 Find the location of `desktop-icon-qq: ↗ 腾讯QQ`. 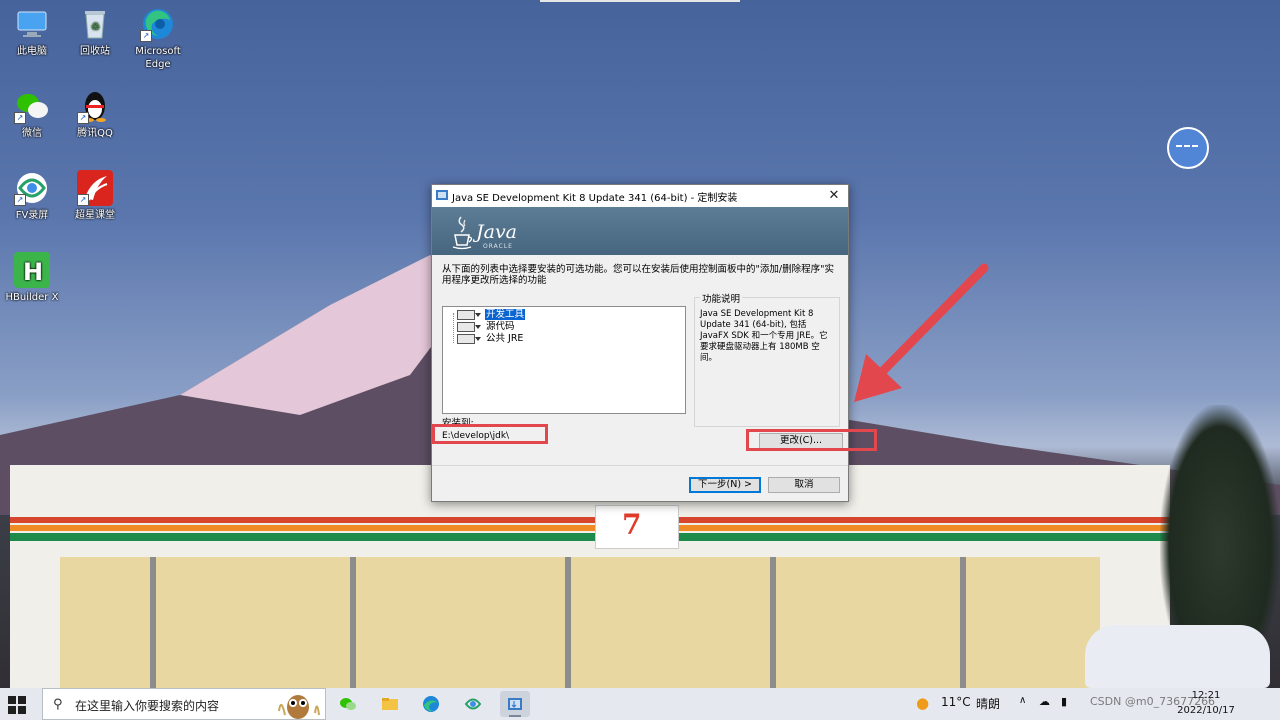

desktop-icon-qq: ↗ 腾讯QQ is located at coordinates (95, 114).